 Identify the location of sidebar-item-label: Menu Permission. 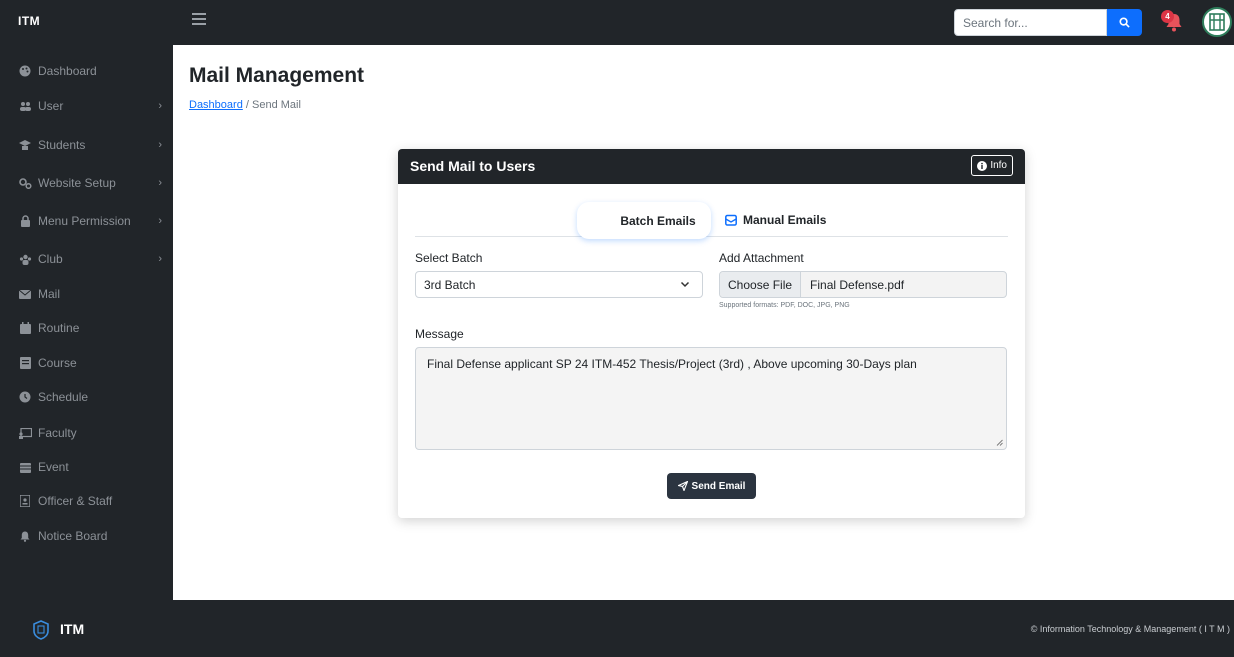
(84, 221).